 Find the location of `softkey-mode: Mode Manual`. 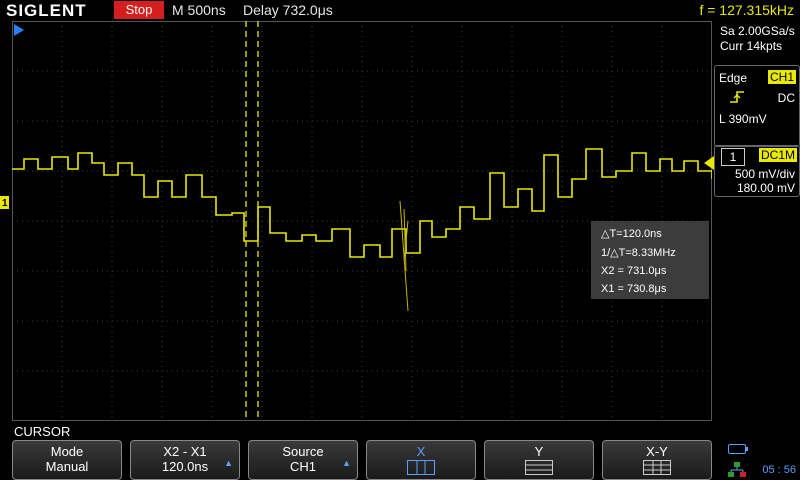

softkey-mode: Mode Manual is located at coordinates (67, 460).